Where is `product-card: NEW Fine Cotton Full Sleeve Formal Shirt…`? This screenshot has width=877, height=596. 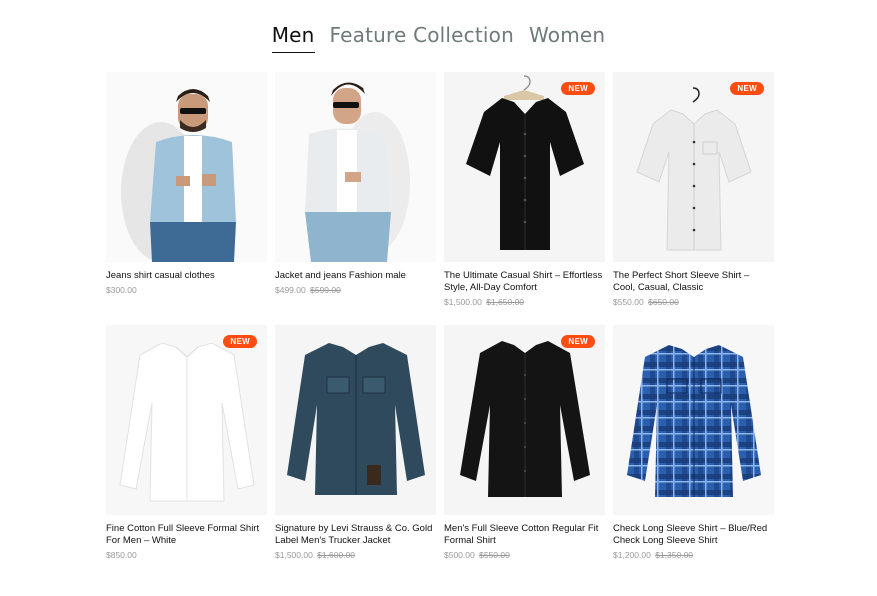
product-card: NEW Fine Cotton Full Sleeve Formal Shirt… is located at coordinates (186, 451).